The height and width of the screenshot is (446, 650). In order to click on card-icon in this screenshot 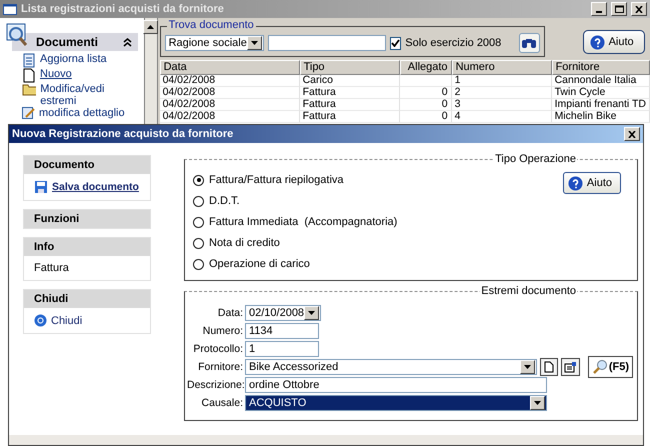, I will do `click(571, 367)`.